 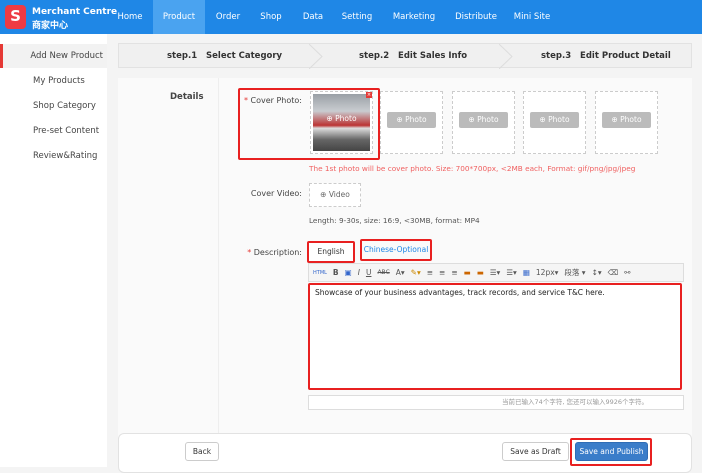 What do you see at coordinates (331, 252) in the screenshot?
I see `tab-english: English` at bounding box center [331, 252].